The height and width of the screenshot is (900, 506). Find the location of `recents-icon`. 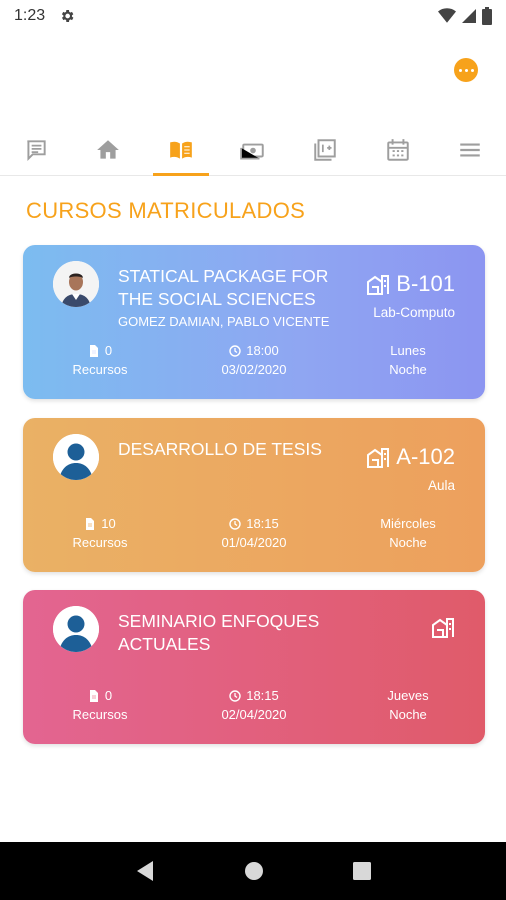

recents-icon is located at coordinates (362, 871).